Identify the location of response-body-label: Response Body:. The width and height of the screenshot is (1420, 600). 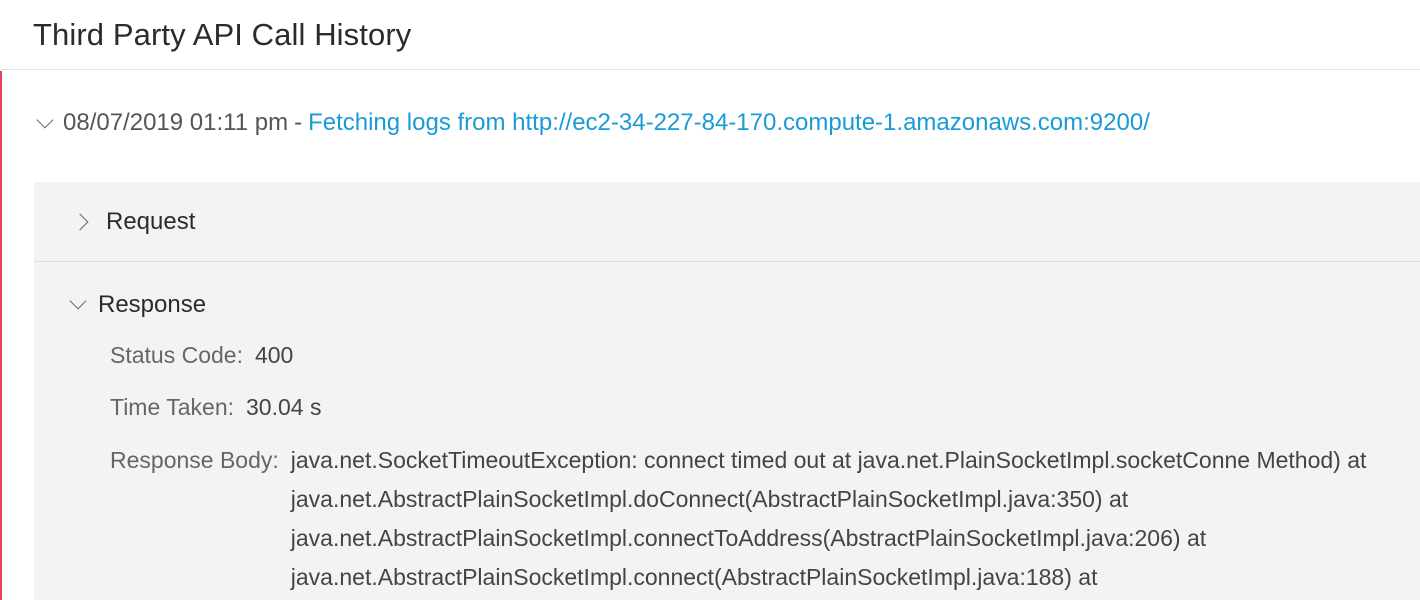
(194, 460).